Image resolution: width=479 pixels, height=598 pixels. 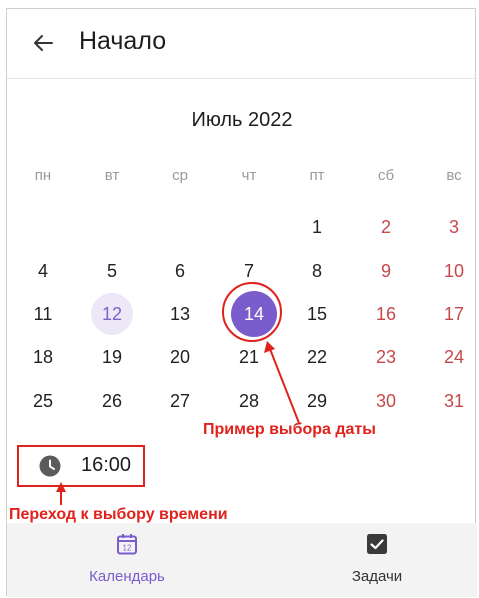 I want to click on time-value: 16:00, so click(x=106, y=465).